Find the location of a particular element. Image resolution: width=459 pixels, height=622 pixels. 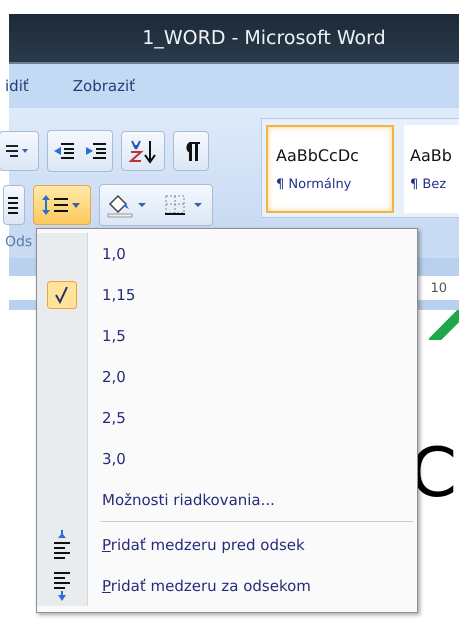

menu-item: Pridať medzeru za odsekom is located at coordinates (227, 585).